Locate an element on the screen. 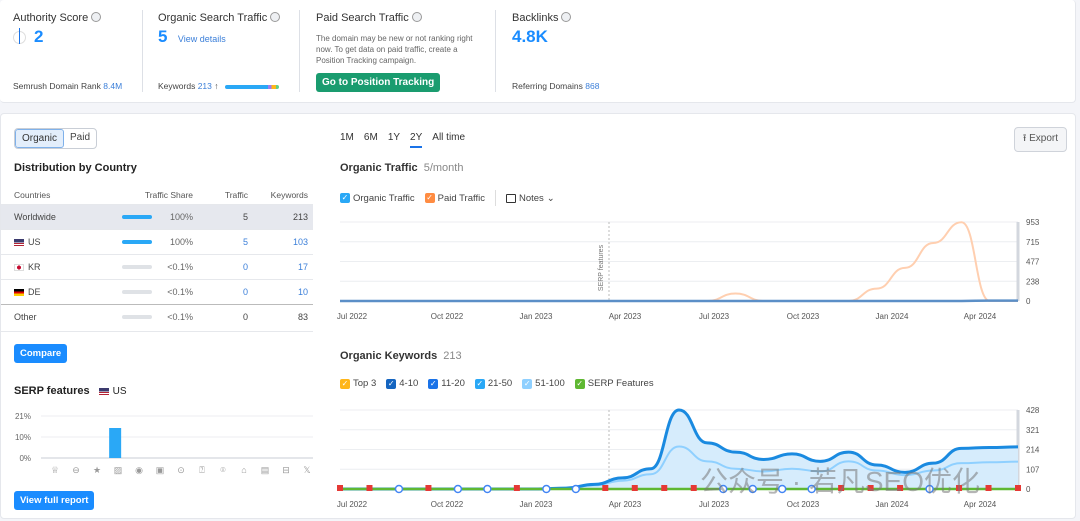  legend-11-20: ✓ 11-20 is located at coordinates (446, 383).